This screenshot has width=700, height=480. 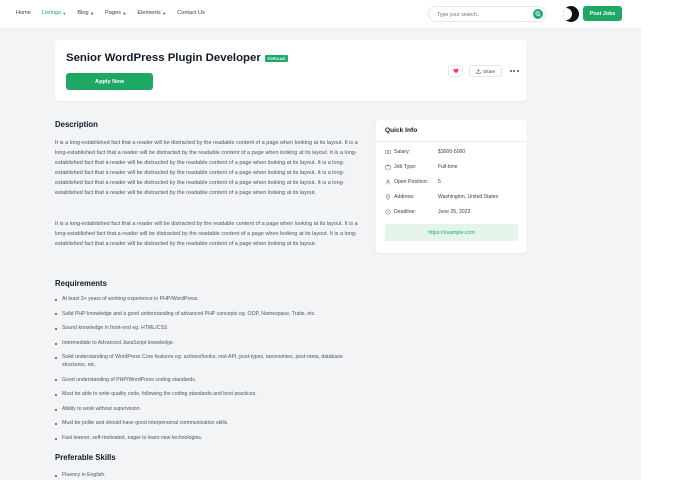 I want to click on nav-item-label: Listings, so click(x=51, y=13).